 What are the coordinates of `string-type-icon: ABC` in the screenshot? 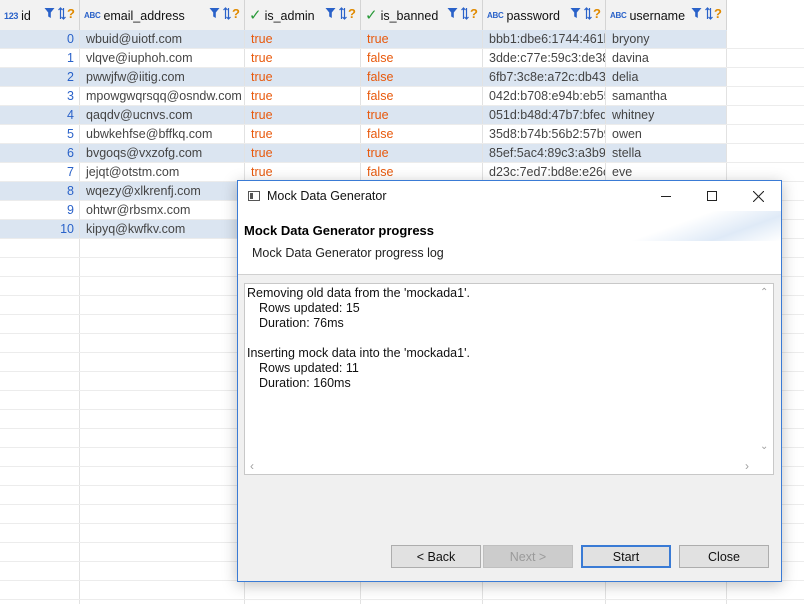 It's located at (92, 15).